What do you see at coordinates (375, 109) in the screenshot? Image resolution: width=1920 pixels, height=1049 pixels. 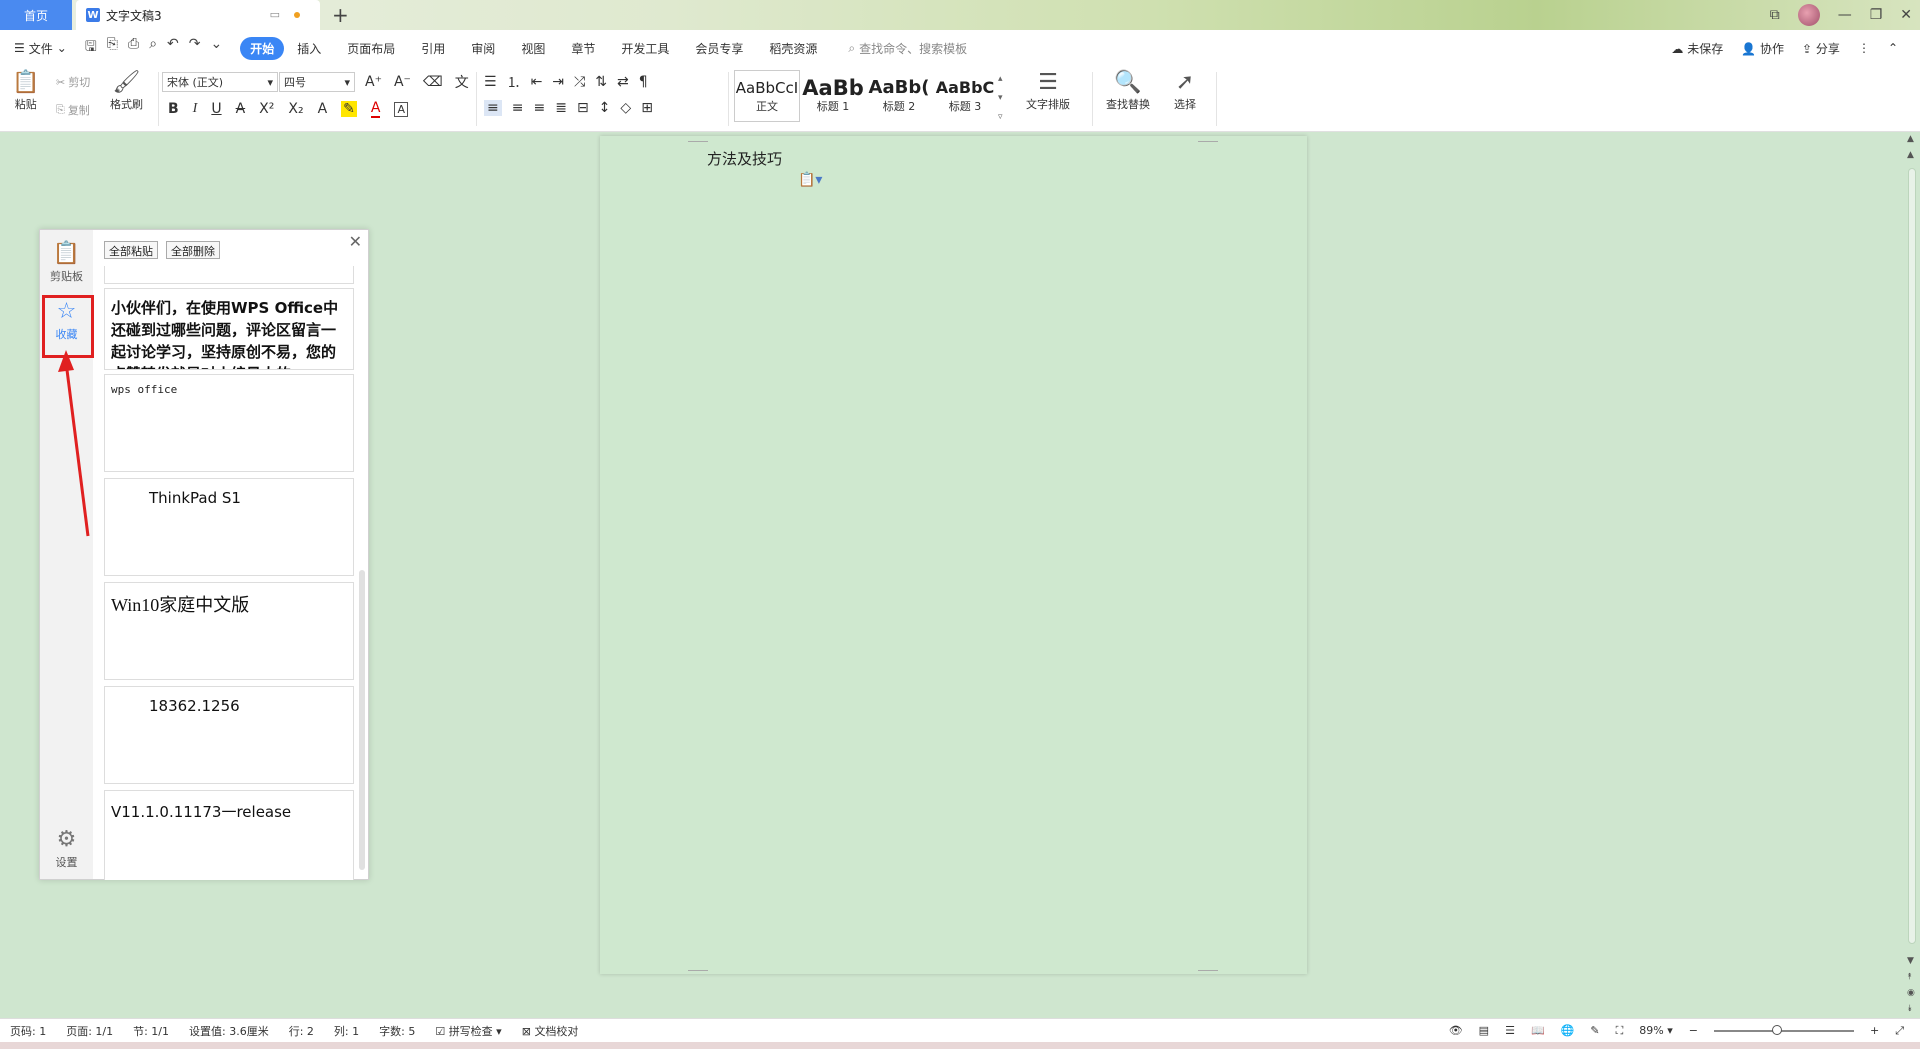 I see `font-color-icon: A` at bounding box center [375, 109].